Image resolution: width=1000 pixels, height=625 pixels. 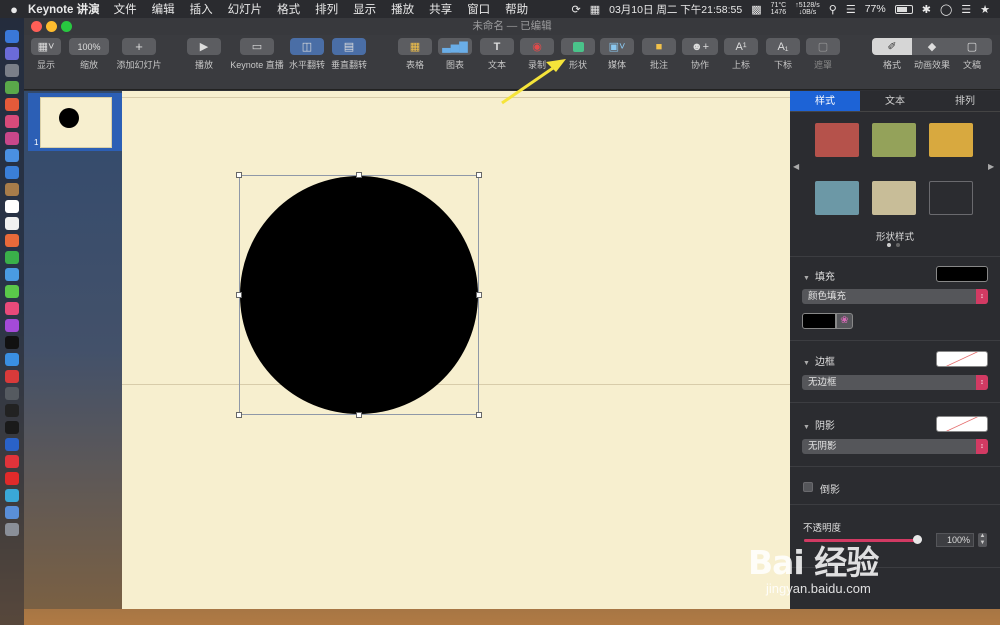 I want to click on annotation-arrow, so click(x=533, y=82).